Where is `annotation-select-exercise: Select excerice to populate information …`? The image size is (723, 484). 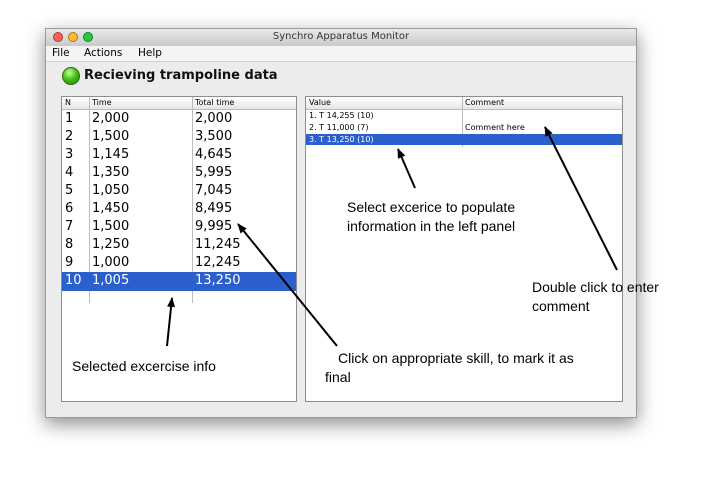 annotation-select-exercise: Select excerice to populate information … is located at coordinates (431, 216).